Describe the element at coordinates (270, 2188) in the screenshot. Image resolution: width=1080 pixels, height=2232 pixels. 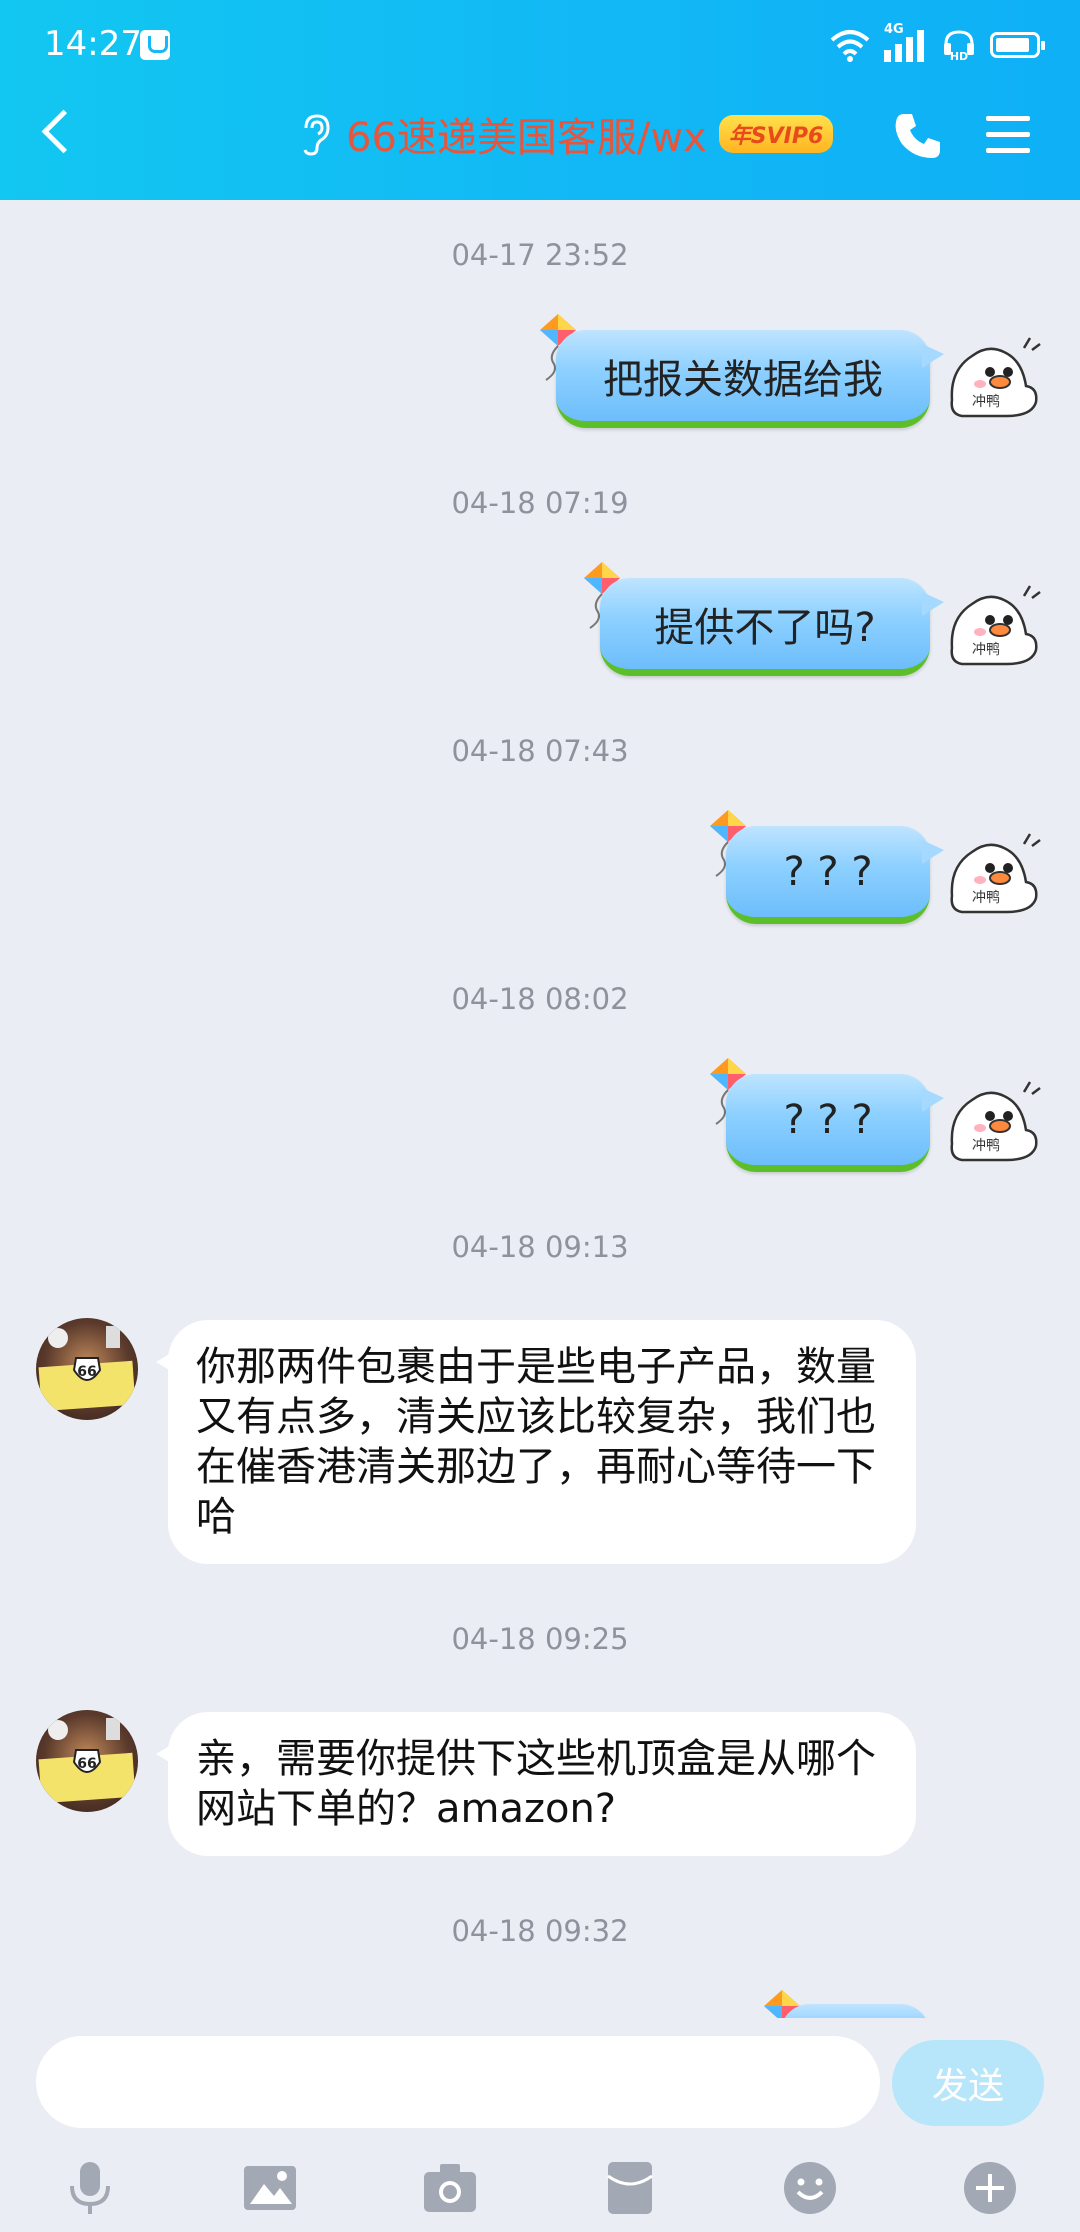
I see `image-icon` at that location.